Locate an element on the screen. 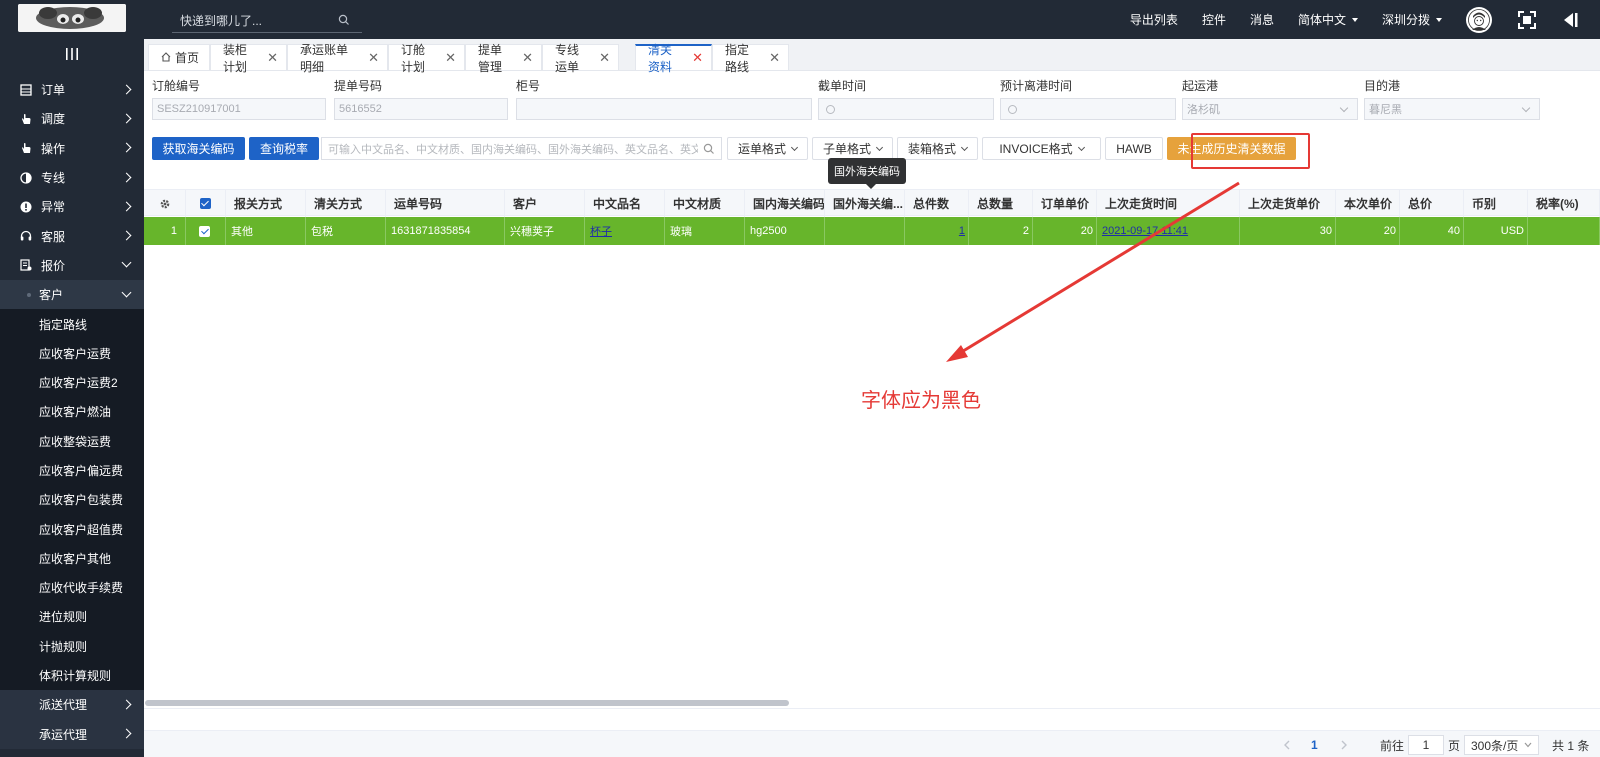 This screenshot has height=757, width=1600. tab-carrier-bill-detail: 承运账单明细 ✕ is located at coordinates (337, 58).